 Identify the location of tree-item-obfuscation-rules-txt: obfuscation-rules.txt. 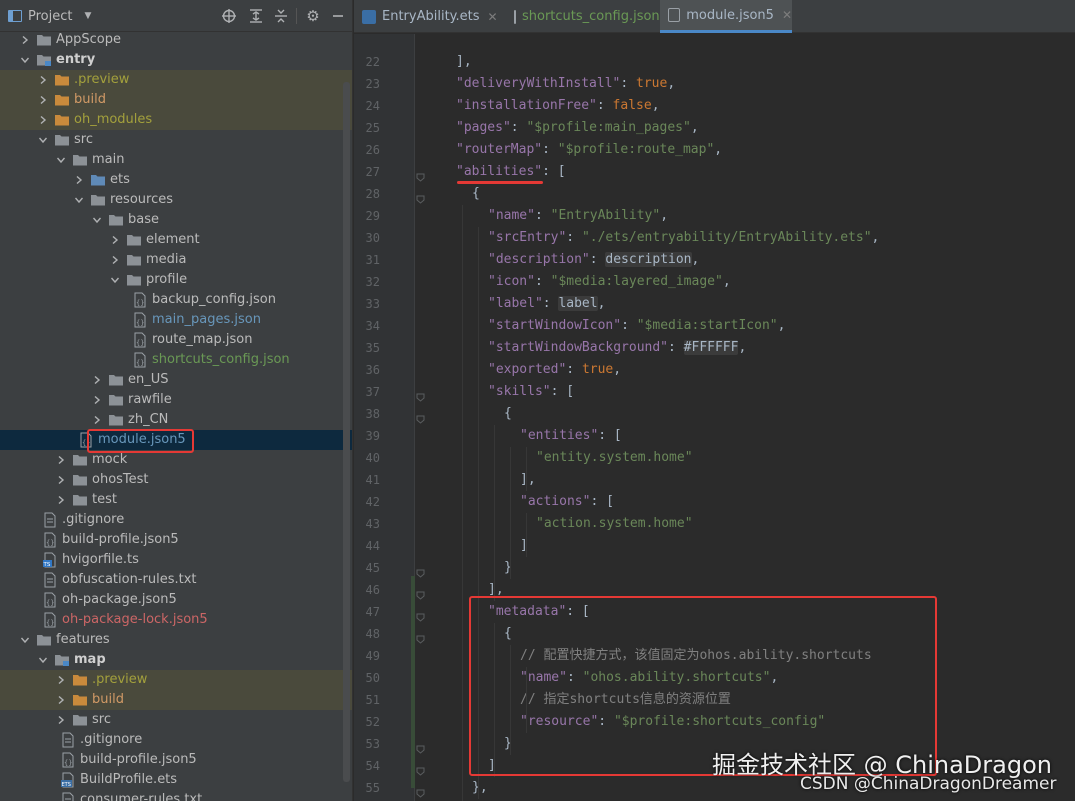
(176, 580).